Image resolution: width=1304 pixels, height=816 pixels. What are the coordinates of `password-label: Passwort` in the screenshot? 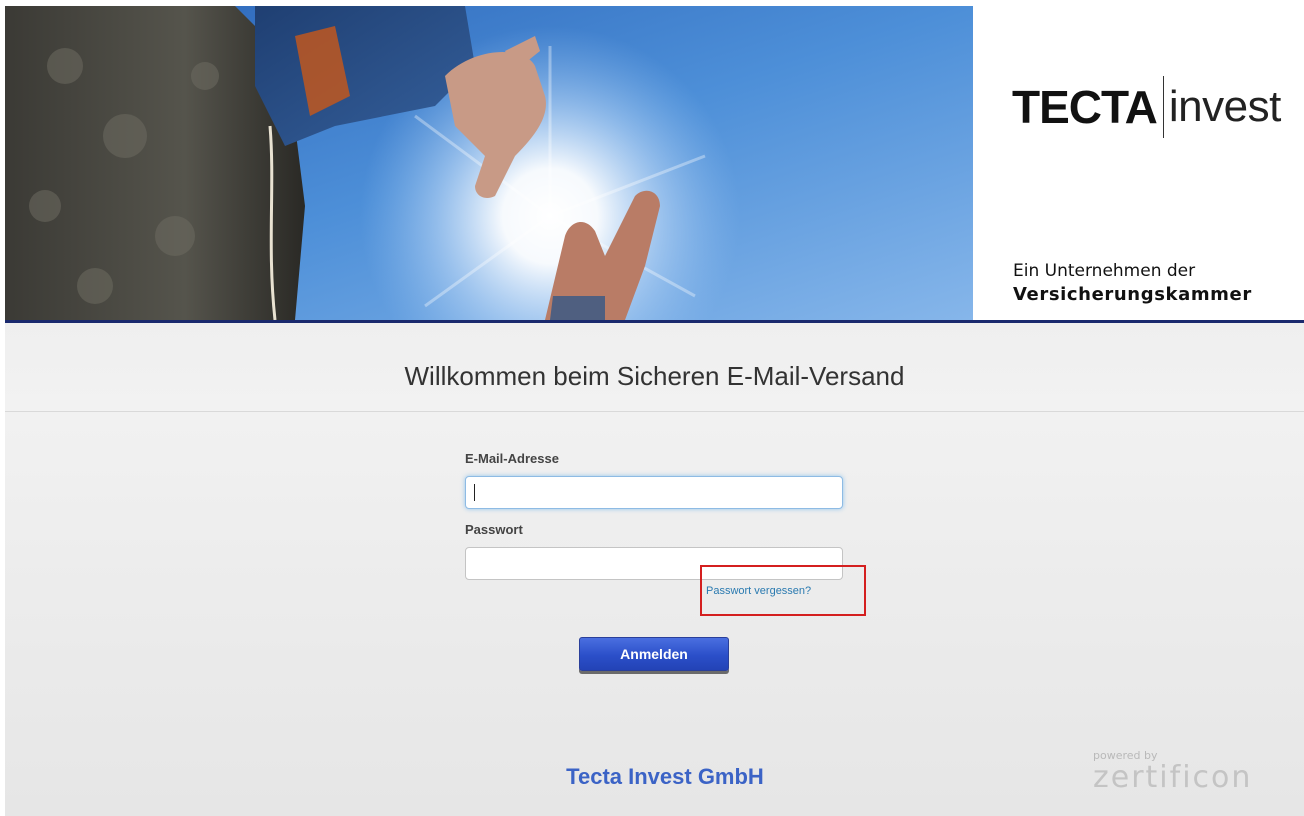 It's located at (494, 529).